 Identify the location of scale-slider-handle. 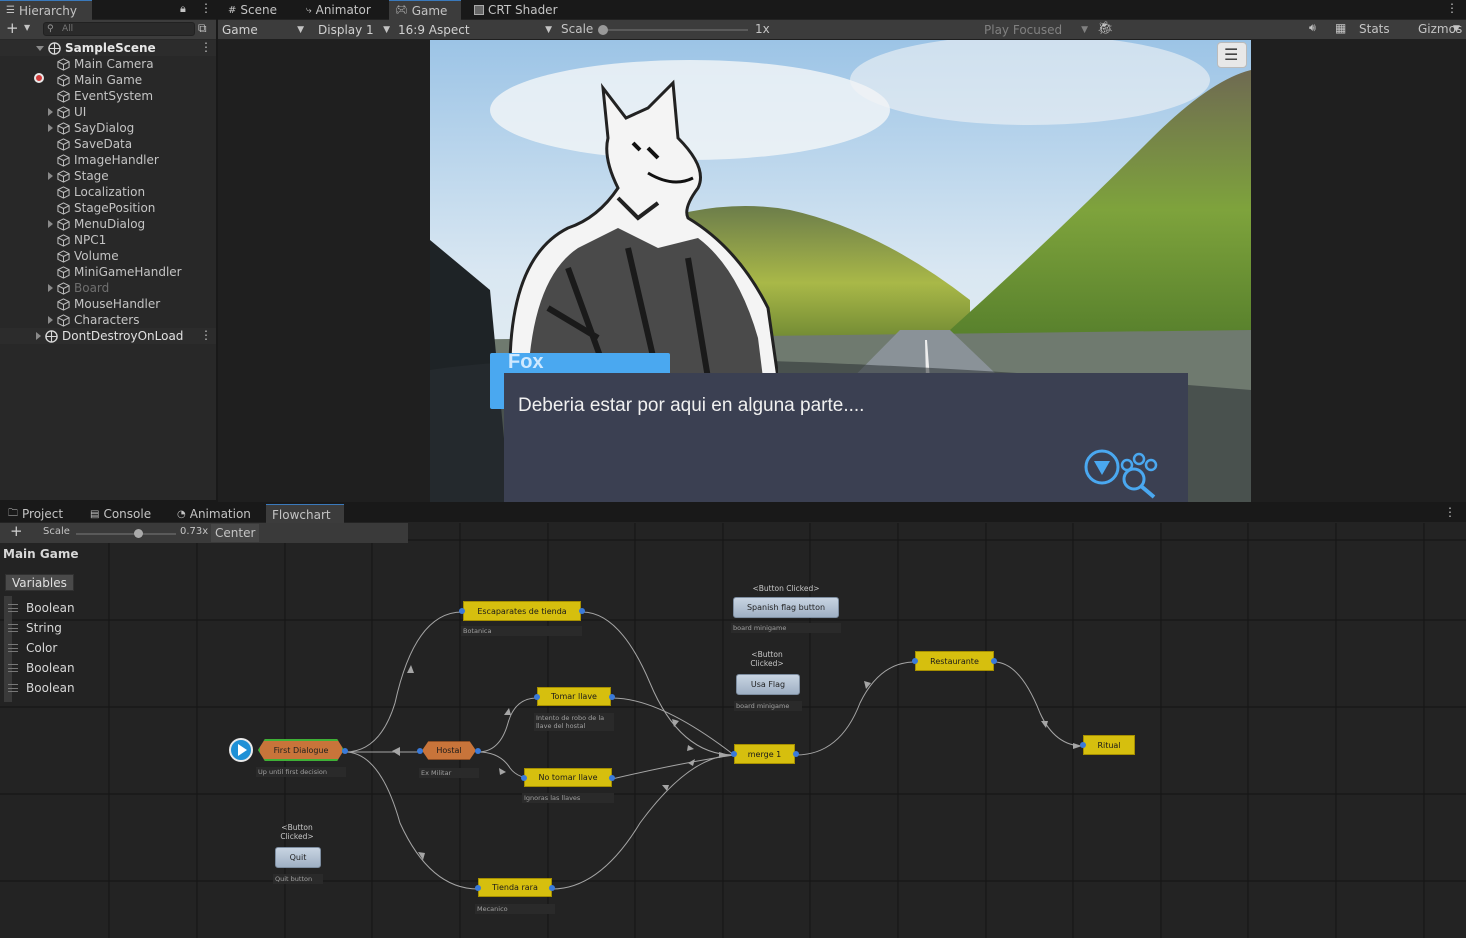
(603, 30).